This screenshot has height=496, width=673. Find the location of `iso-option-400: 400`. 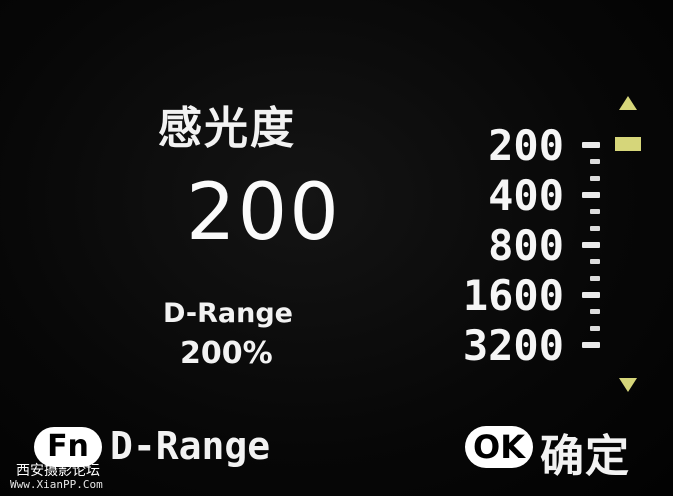

iso-option-400: 400 is located at coordinates (526, 195).